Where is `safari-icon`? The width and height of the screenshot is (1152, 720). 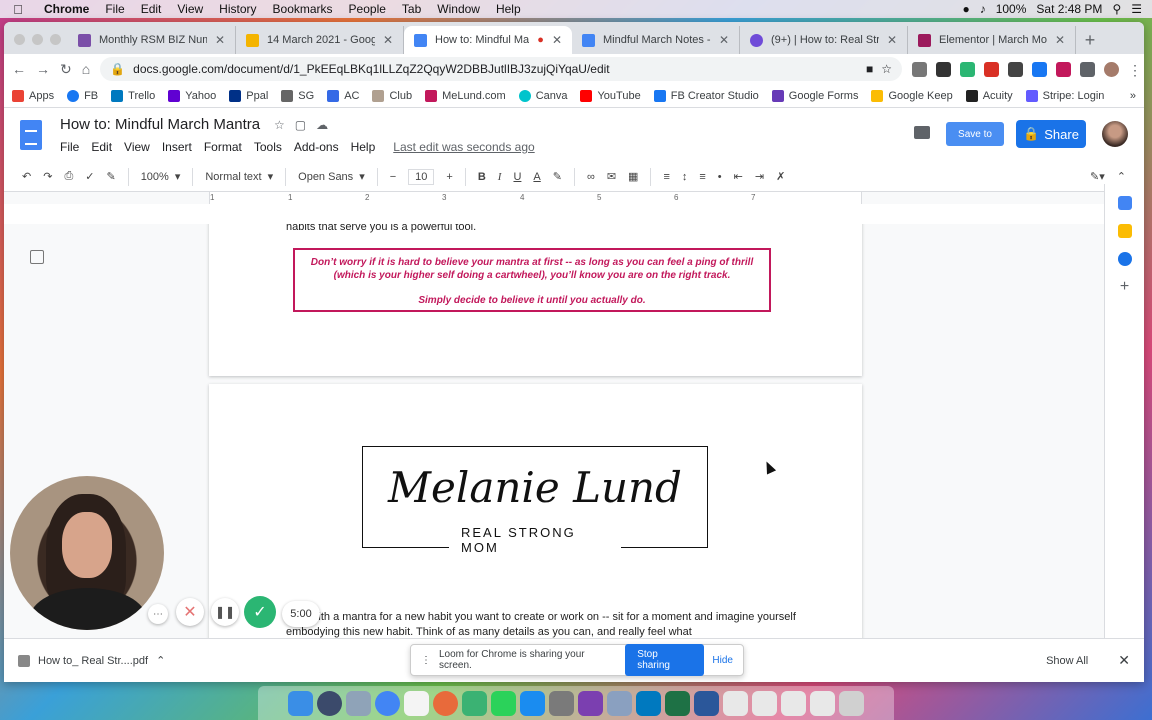 safari-icon is located at coordinates (358, 703).